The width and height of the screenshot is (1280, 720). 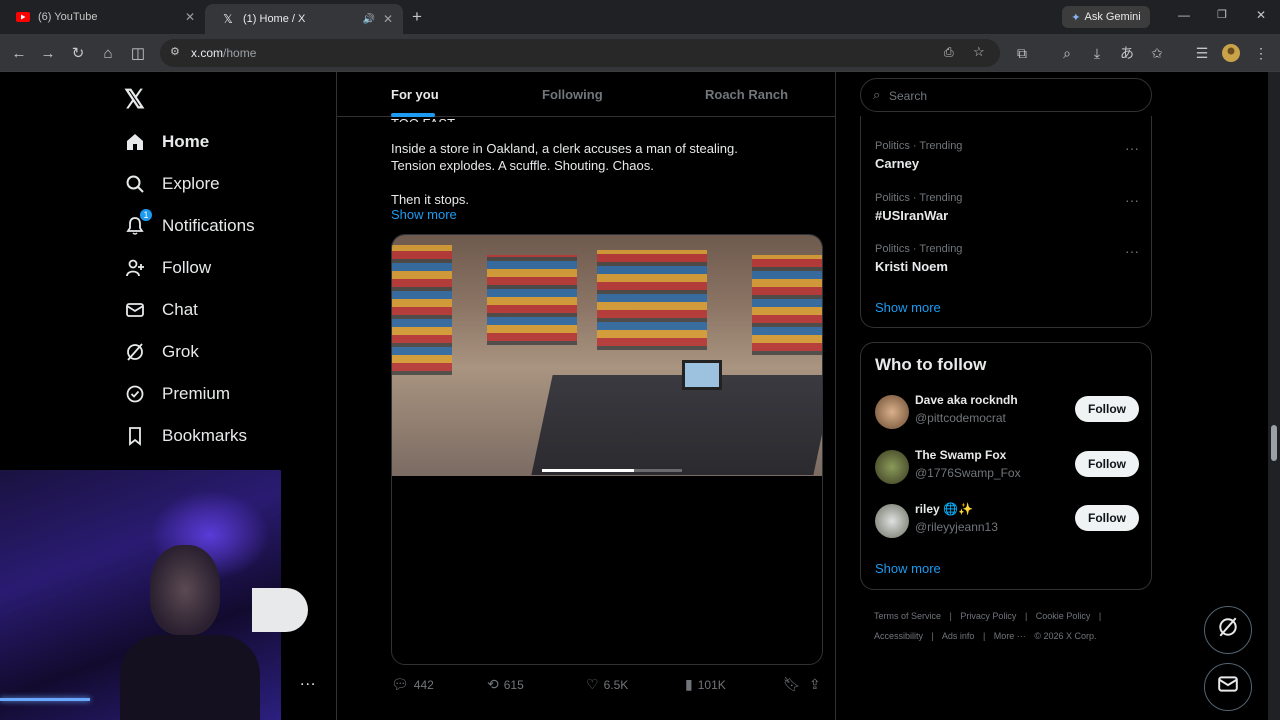 I want to click on nav-chat: Chat, so click(x=161, y=310).